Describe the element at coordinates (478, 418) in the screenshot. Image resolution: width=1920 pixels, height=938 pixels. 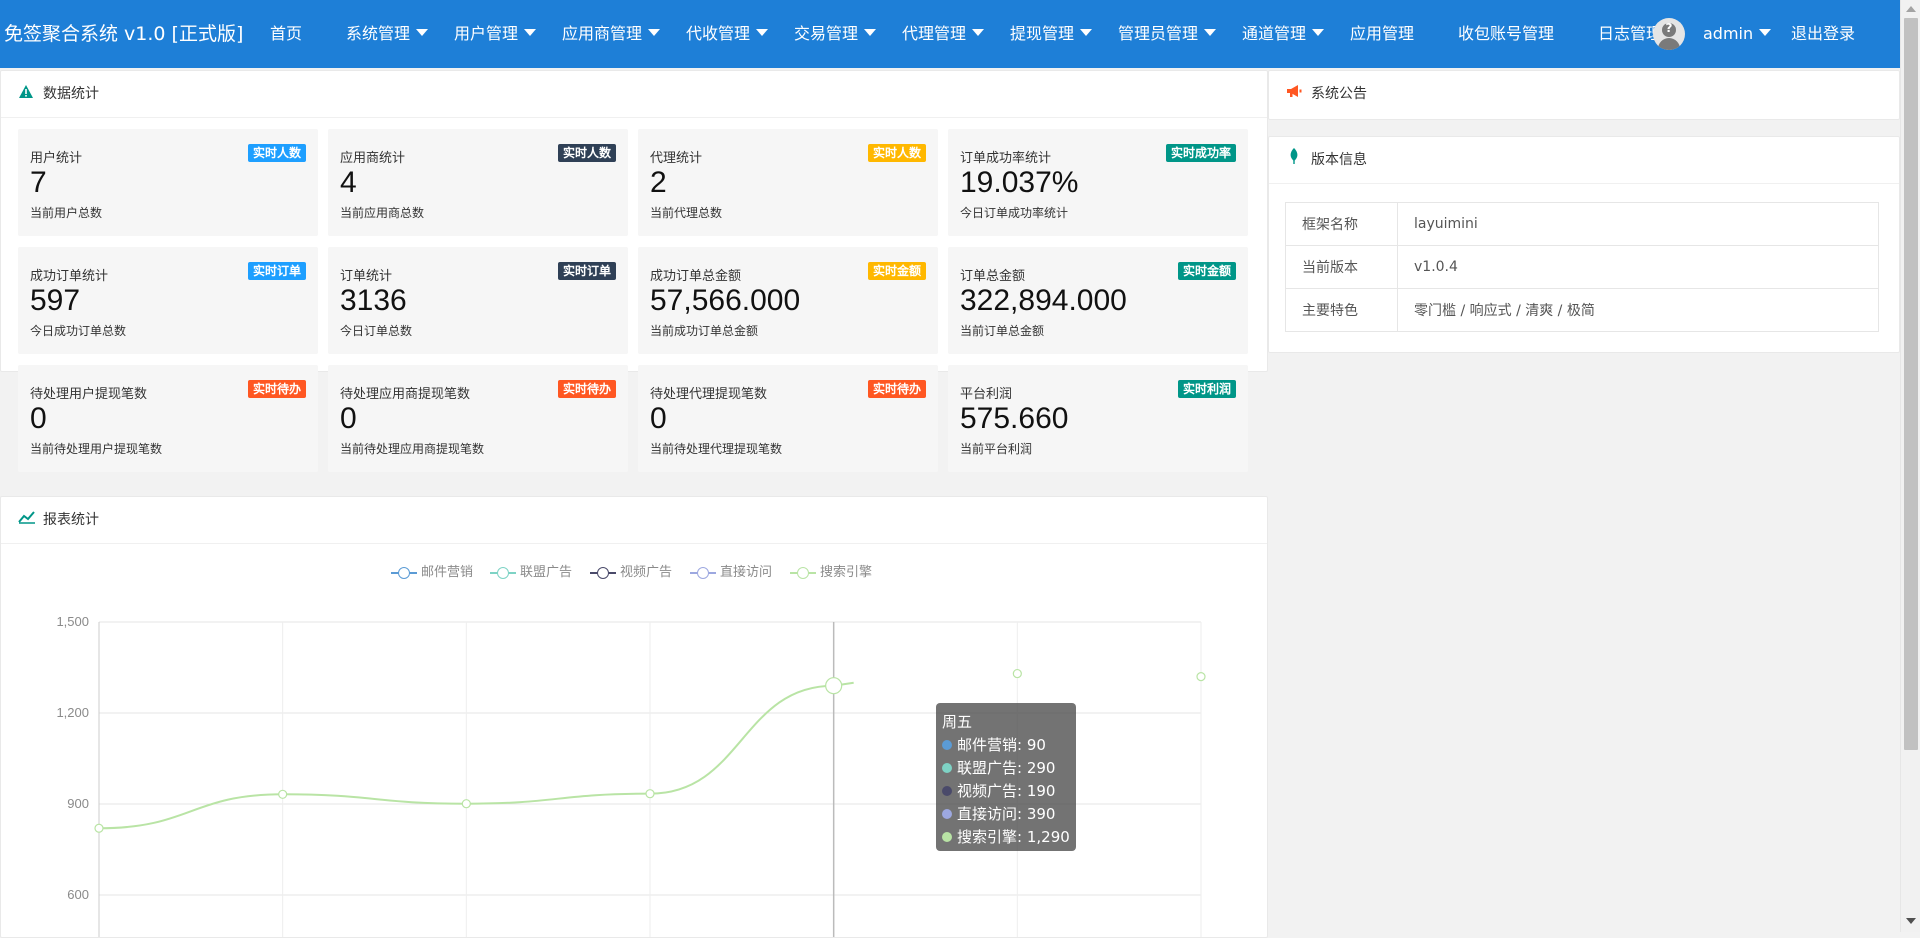
I see `stat-card-merchant-withdraw: 待处理应用商提现笔数 实时待办 0 当前待处理应用商提现笔数` at that location.